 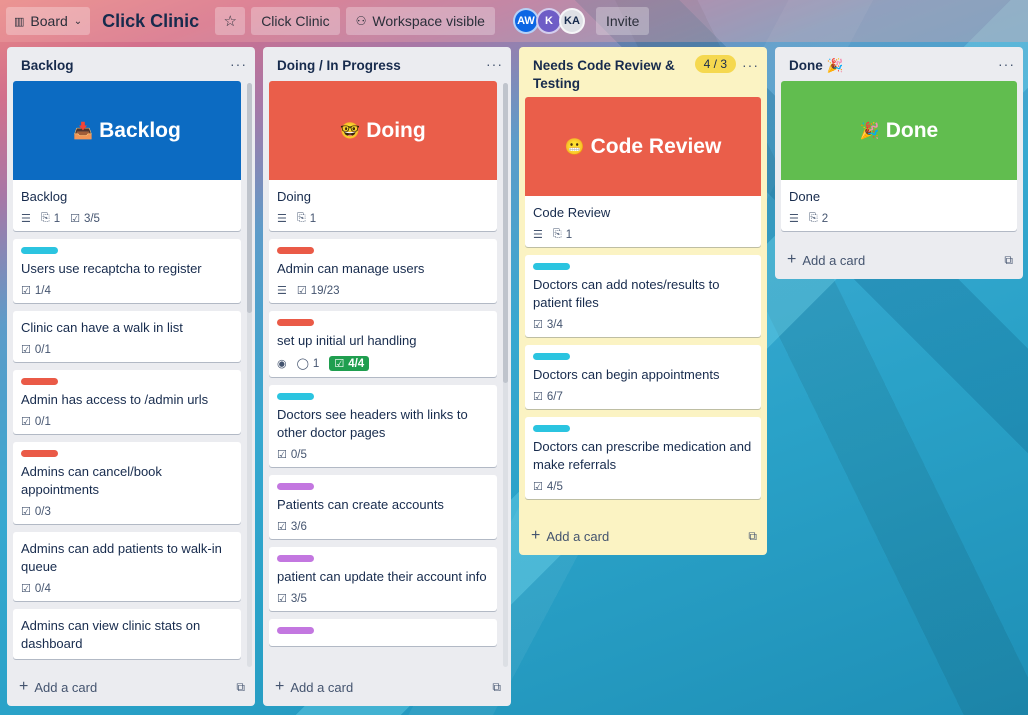 What do you see at coordinates (302, 364) in the screenshot?
I see `comment-icon: ◯` at bounding box center [302, 364].